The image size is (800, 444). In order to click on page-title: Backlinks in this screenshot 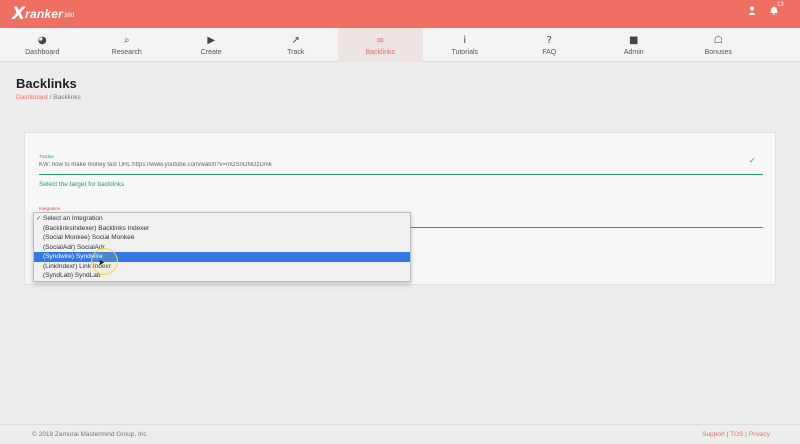, I will do `click(46, 83)`.